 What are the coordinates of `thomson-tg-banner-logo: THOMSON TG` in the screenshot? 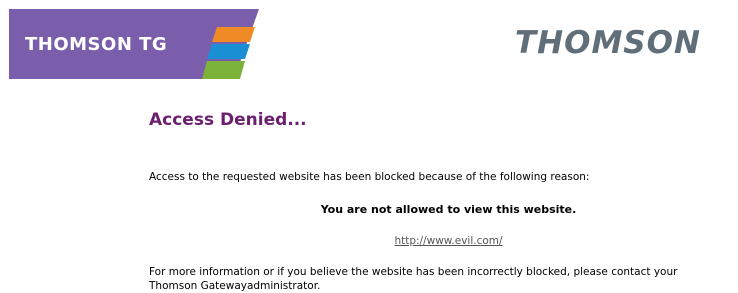 It's located at (134, 44).